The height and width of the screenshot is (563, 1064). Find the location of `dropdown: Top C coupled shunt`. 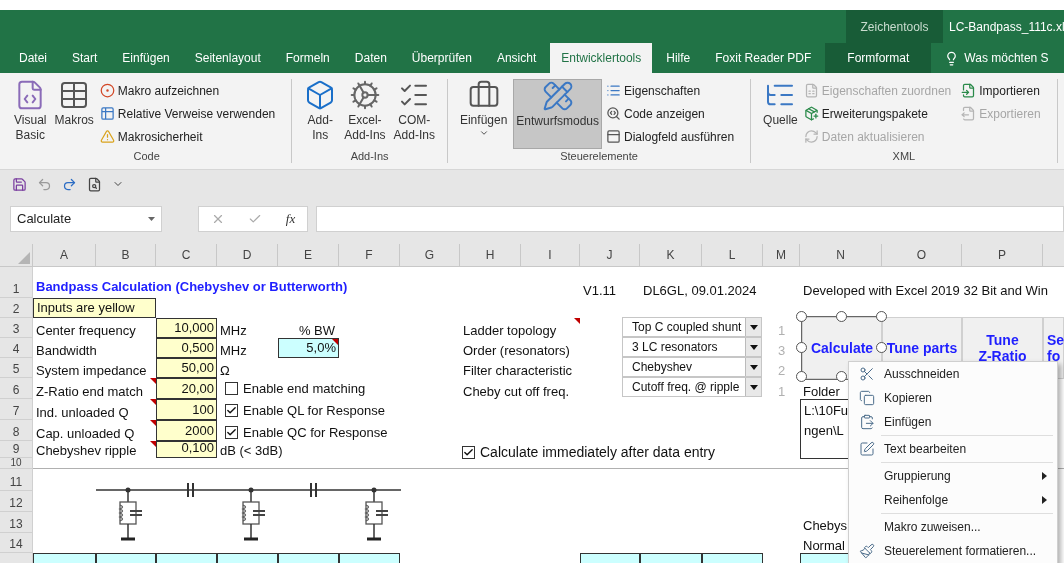

dropdown: Top C coupled shunt is located at coordinates (692, 327).